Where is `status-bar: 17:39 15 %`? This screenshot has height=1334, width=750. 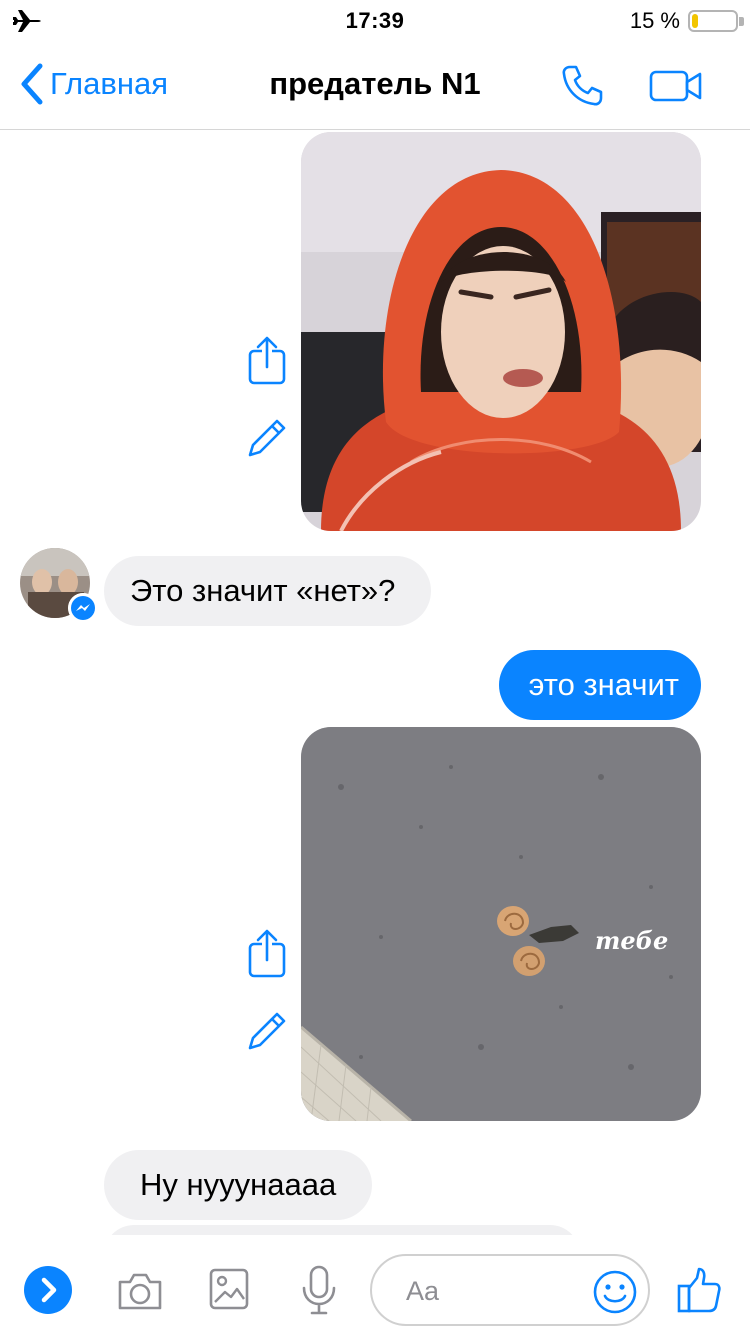 status-bar: 17:39 15 % is located at coordinates (375, 21).